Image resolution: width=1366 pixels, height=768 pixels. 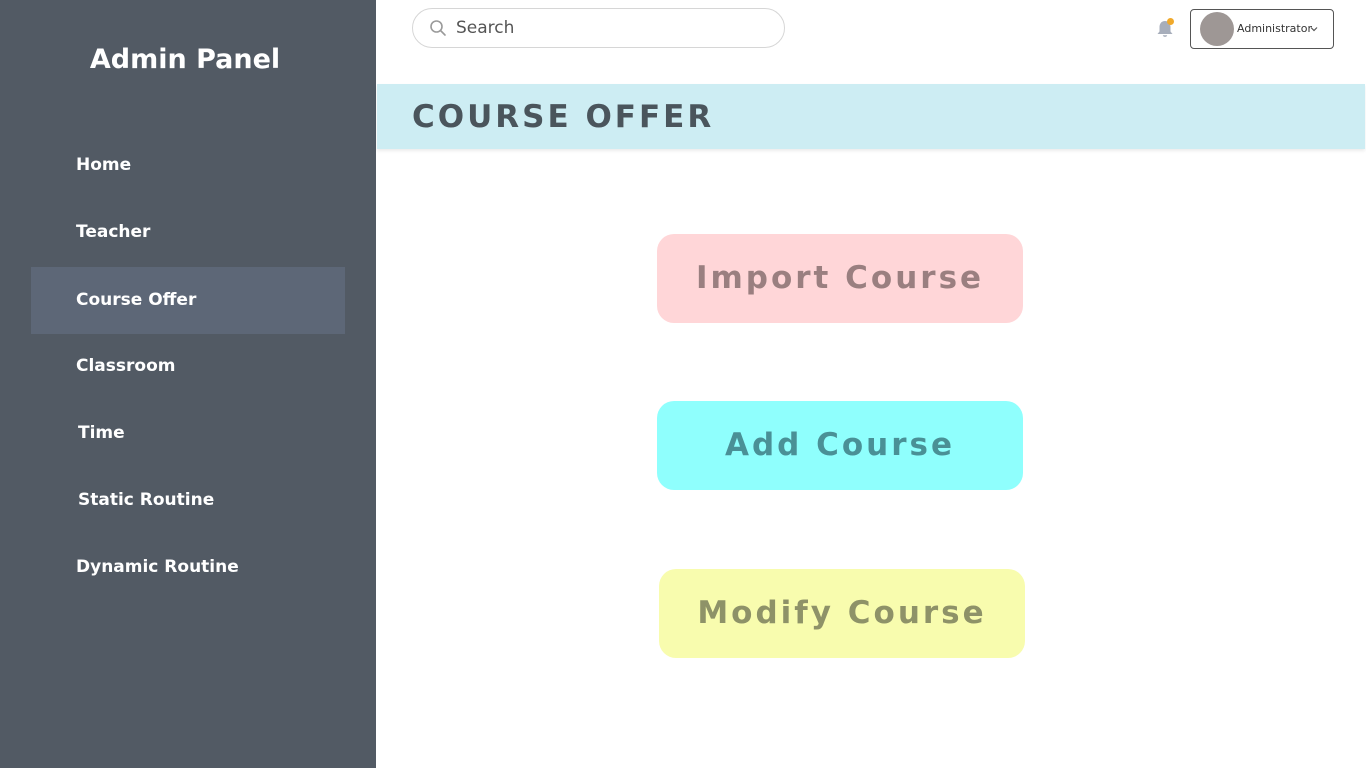 I want to click on sidebar-item-static-routine: Static Routine, so click(x=188, y=500).